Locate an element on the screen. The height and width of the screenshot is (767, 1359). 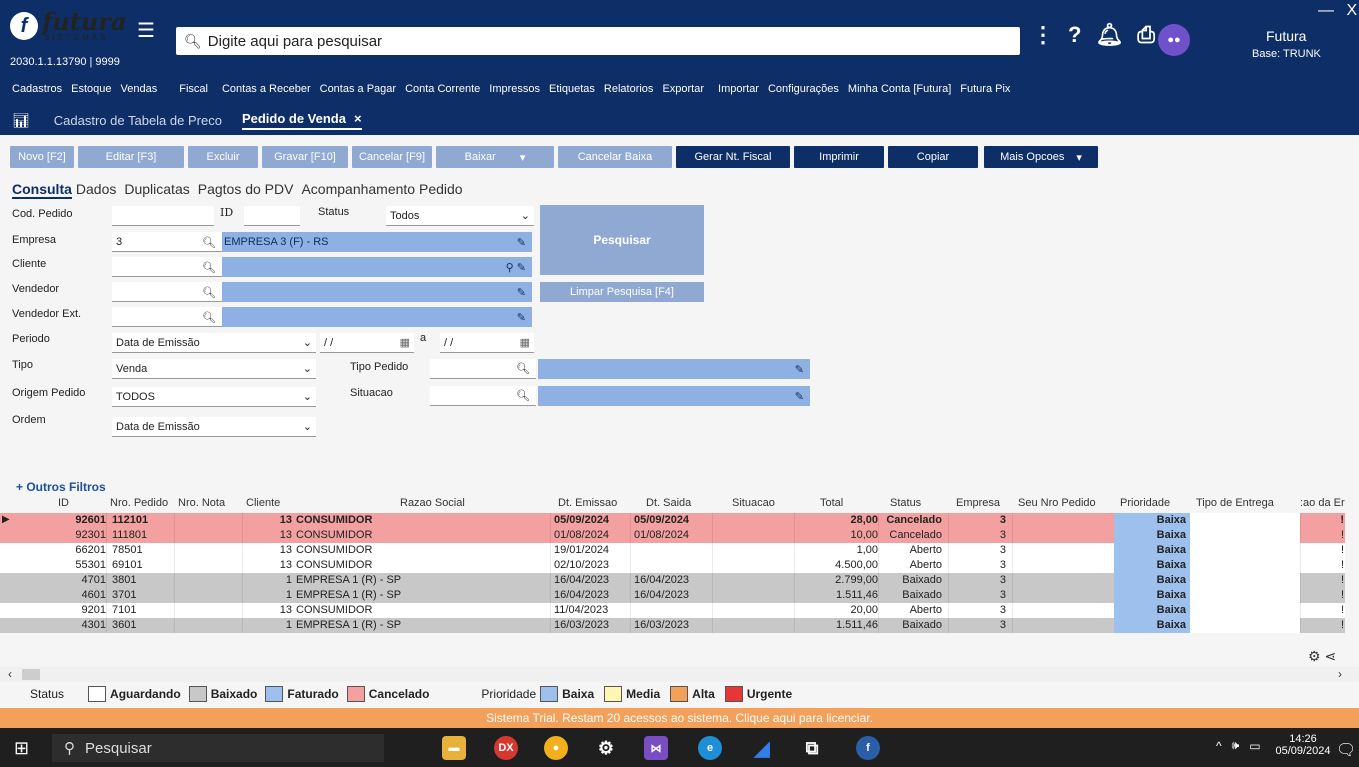
user-info: Futura Base: TRUNK is located at coordinates (1286, 44).